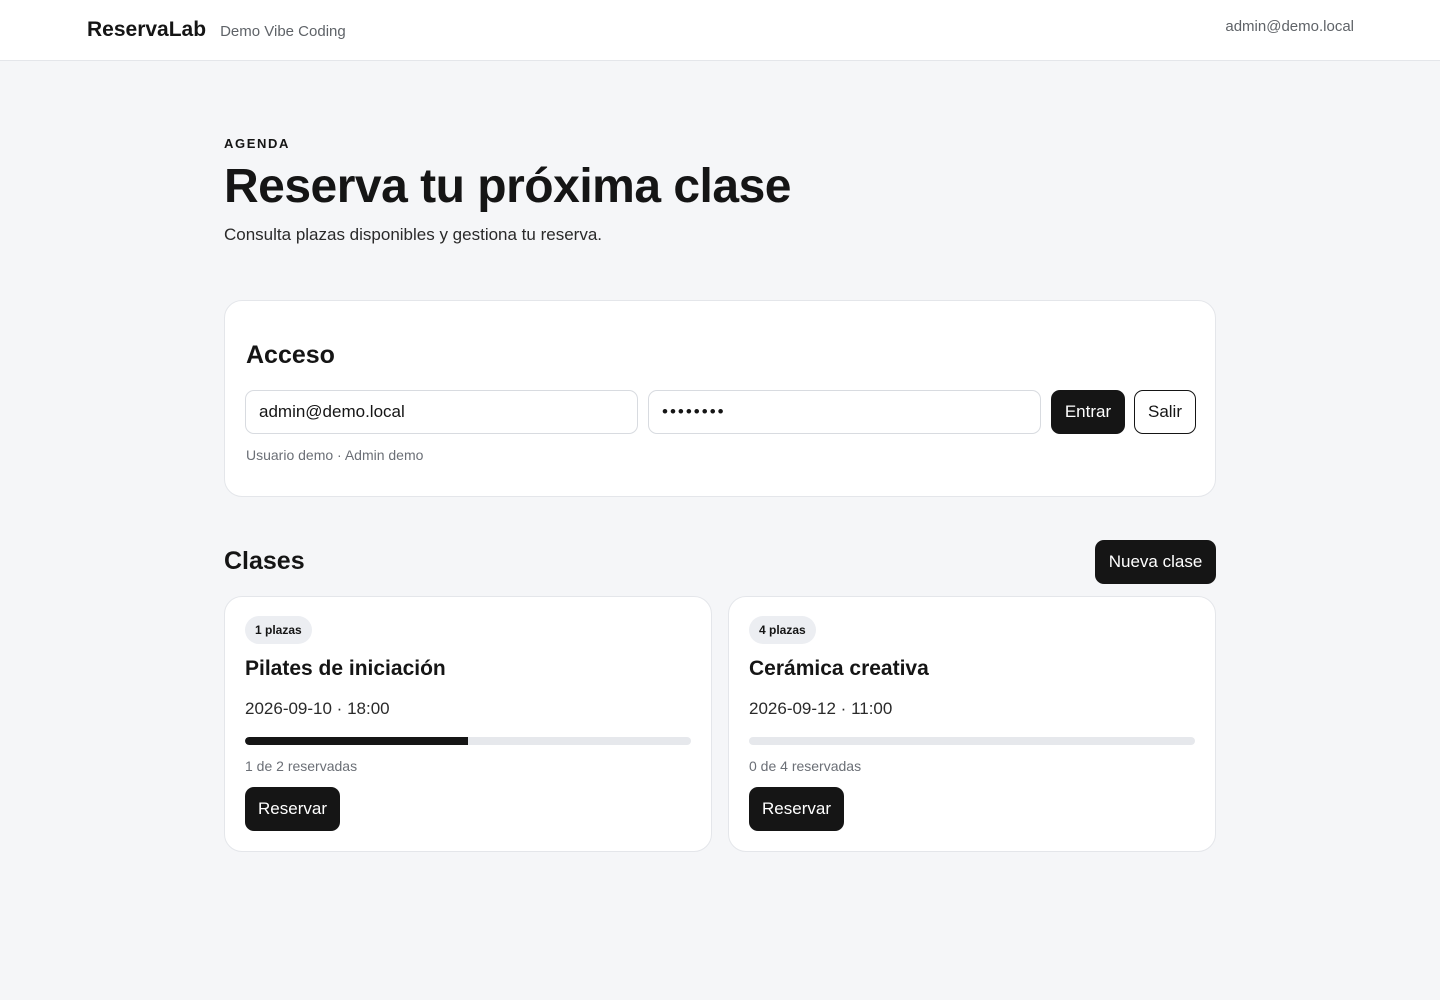 The height and width of the screenshot is (1000, 1440). What do you see at coordinates (1155, 562) in the screenshot?
I see `new-class-button: Nueva clase` at bounding box center [1155, 562].